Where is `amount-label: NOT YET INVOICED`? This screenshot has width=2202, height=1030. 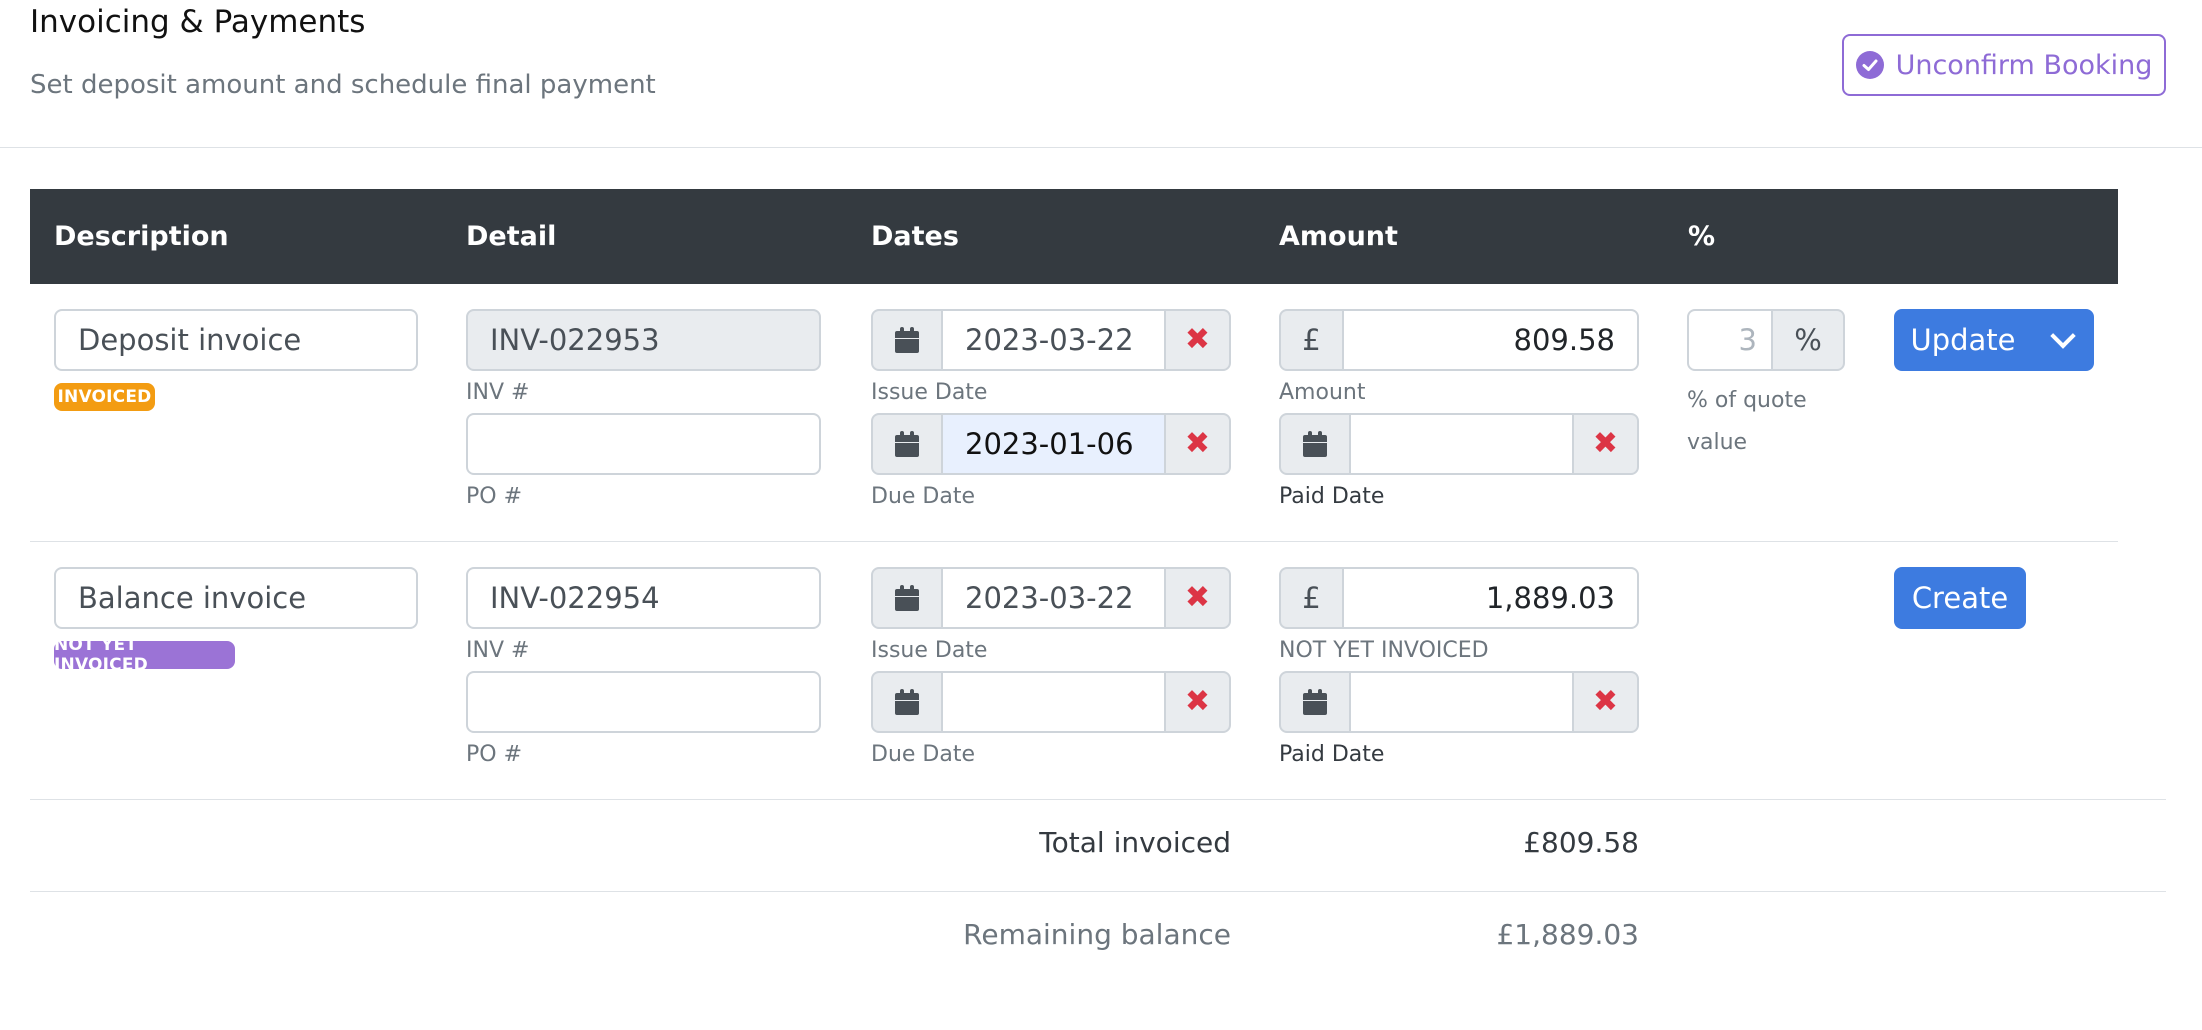 amount-label: NOT YET INVOICED is located at coordinates (1384, 650).